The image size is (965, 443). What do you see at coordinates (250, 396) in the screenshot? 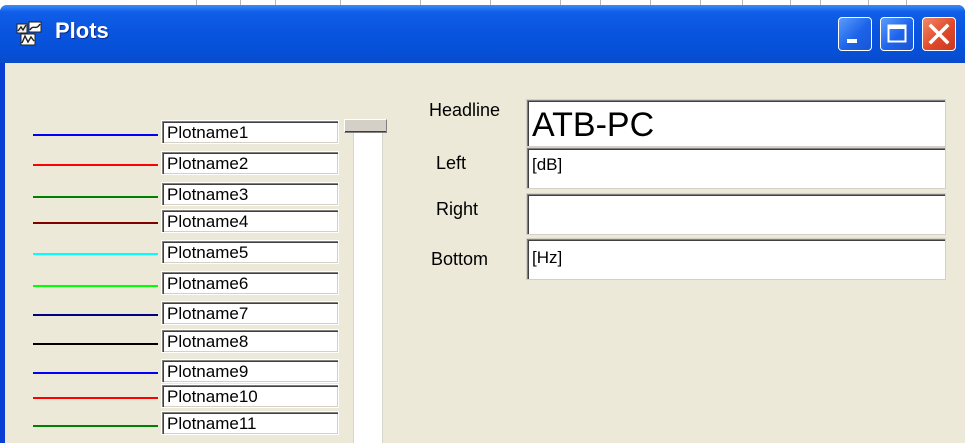
I see `plot-name-field: Plotname10` at bounding box center [250, 396].